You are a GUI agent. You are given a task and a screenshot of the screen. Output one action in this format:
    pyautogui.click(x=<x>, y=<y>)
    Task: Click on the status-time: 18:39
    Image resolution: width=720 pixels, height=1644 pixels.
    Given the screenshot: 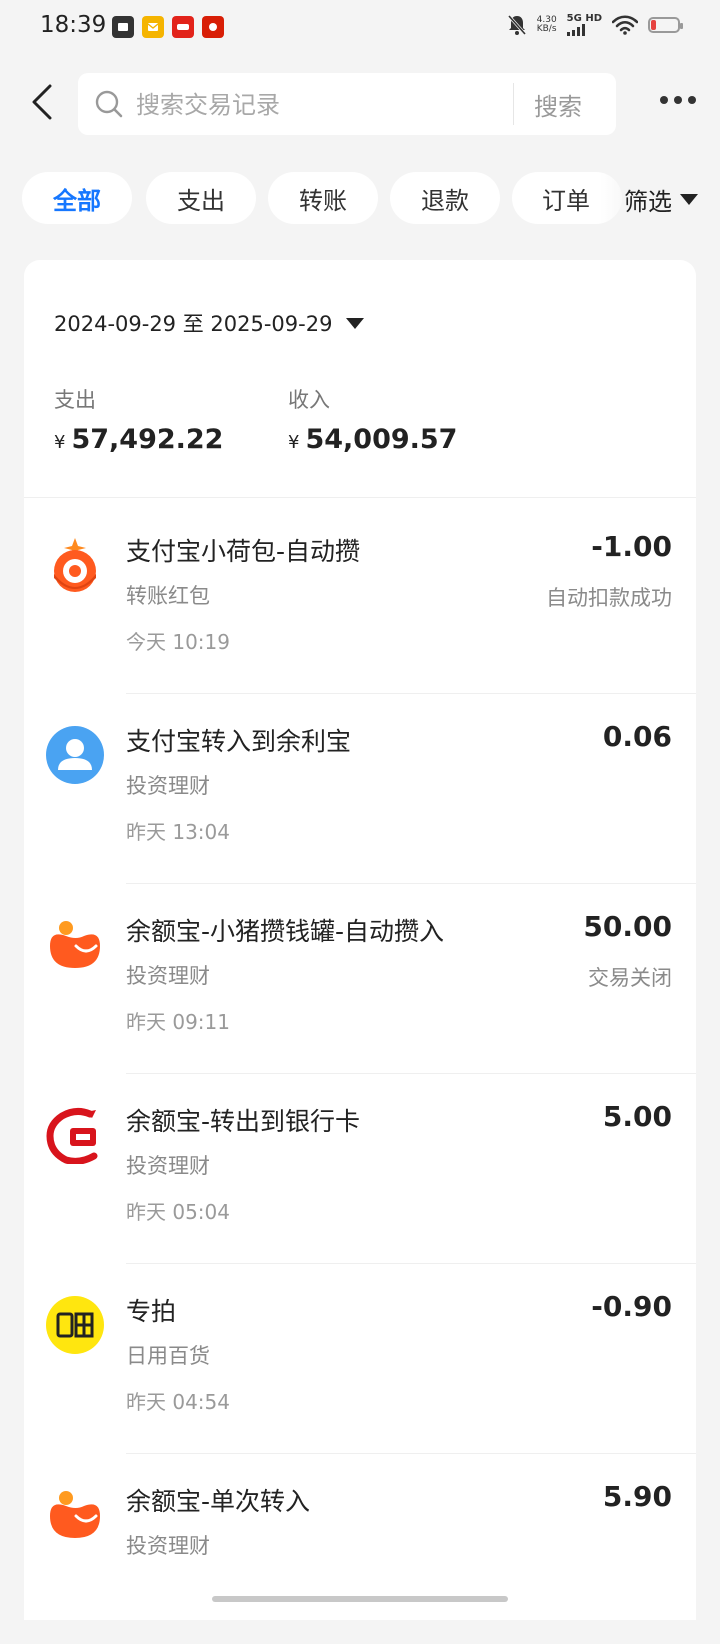 What is the action you would take?
    pyautogui.click(x=73, y=25)
    